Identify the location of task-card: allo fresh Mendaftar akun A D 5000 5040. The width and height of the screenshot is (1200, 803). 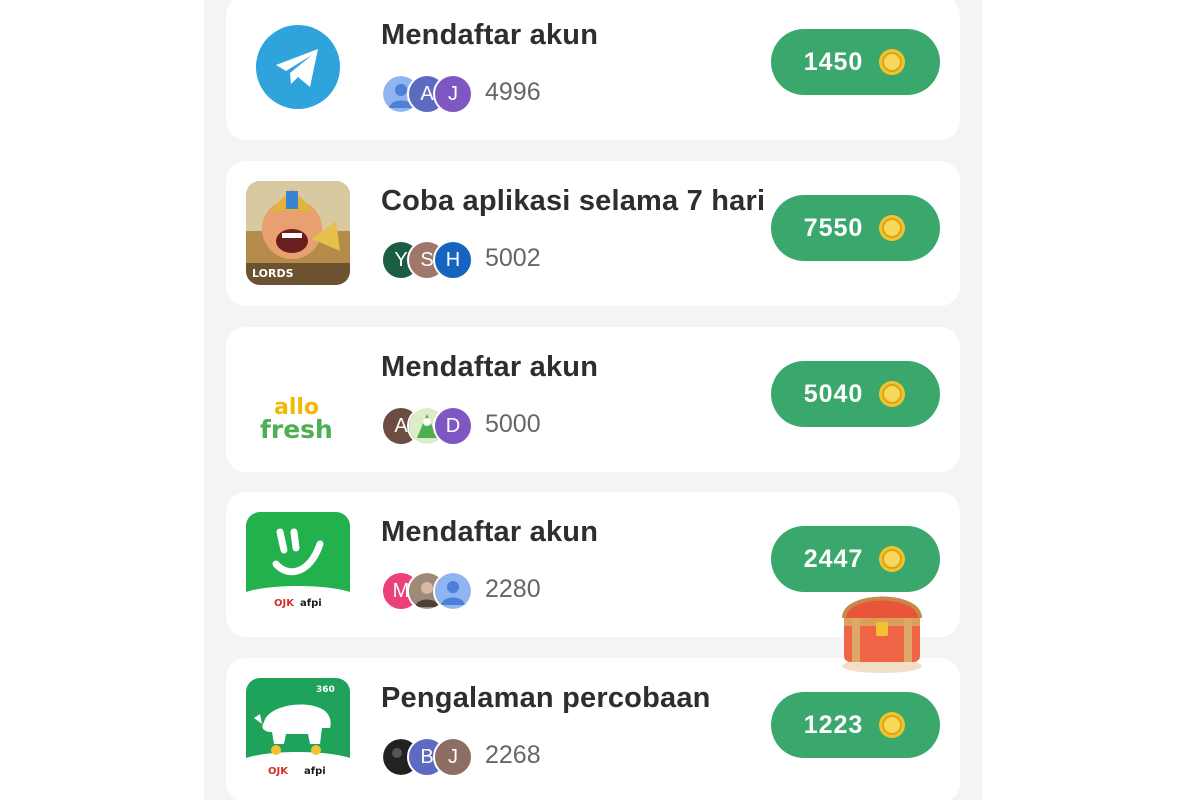
(593, 399).